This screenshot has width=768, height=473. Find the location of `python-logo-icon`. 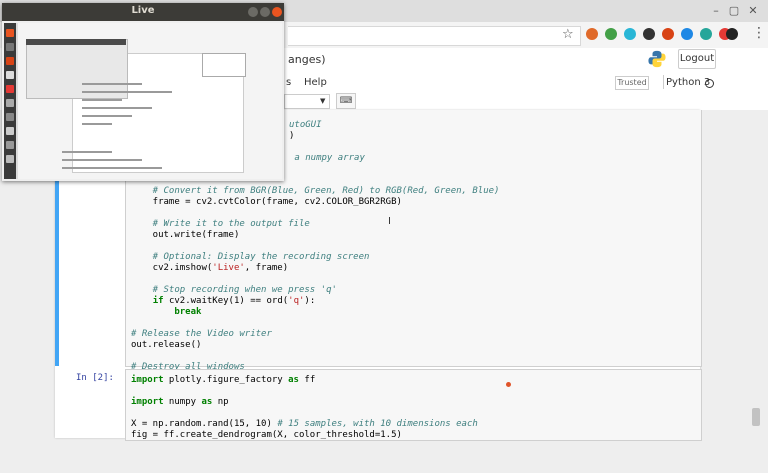

python-logo-icon is located at coordinates (657, 59).